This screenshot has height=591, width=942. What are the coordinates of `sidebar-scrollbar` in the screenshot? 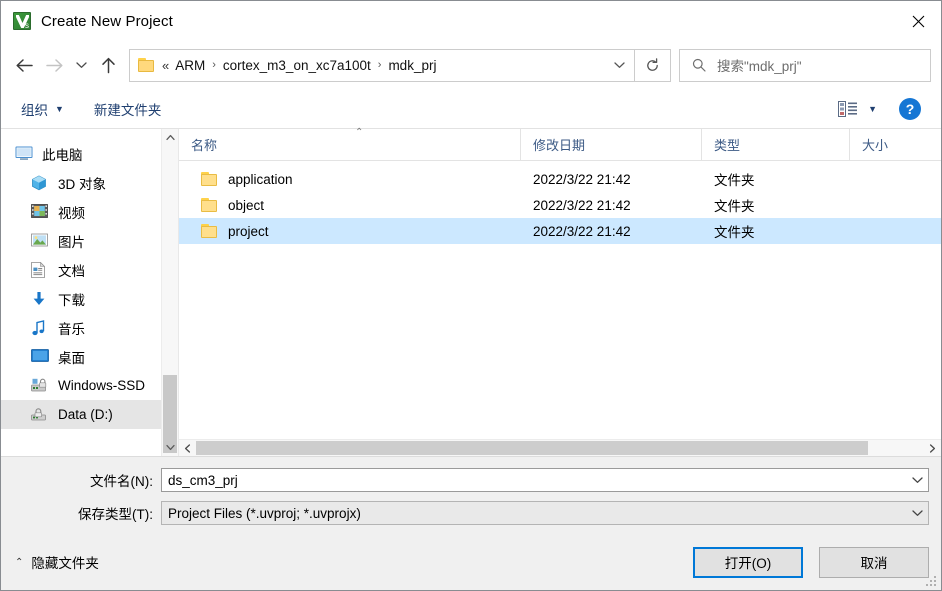 It's located at (169, 292).